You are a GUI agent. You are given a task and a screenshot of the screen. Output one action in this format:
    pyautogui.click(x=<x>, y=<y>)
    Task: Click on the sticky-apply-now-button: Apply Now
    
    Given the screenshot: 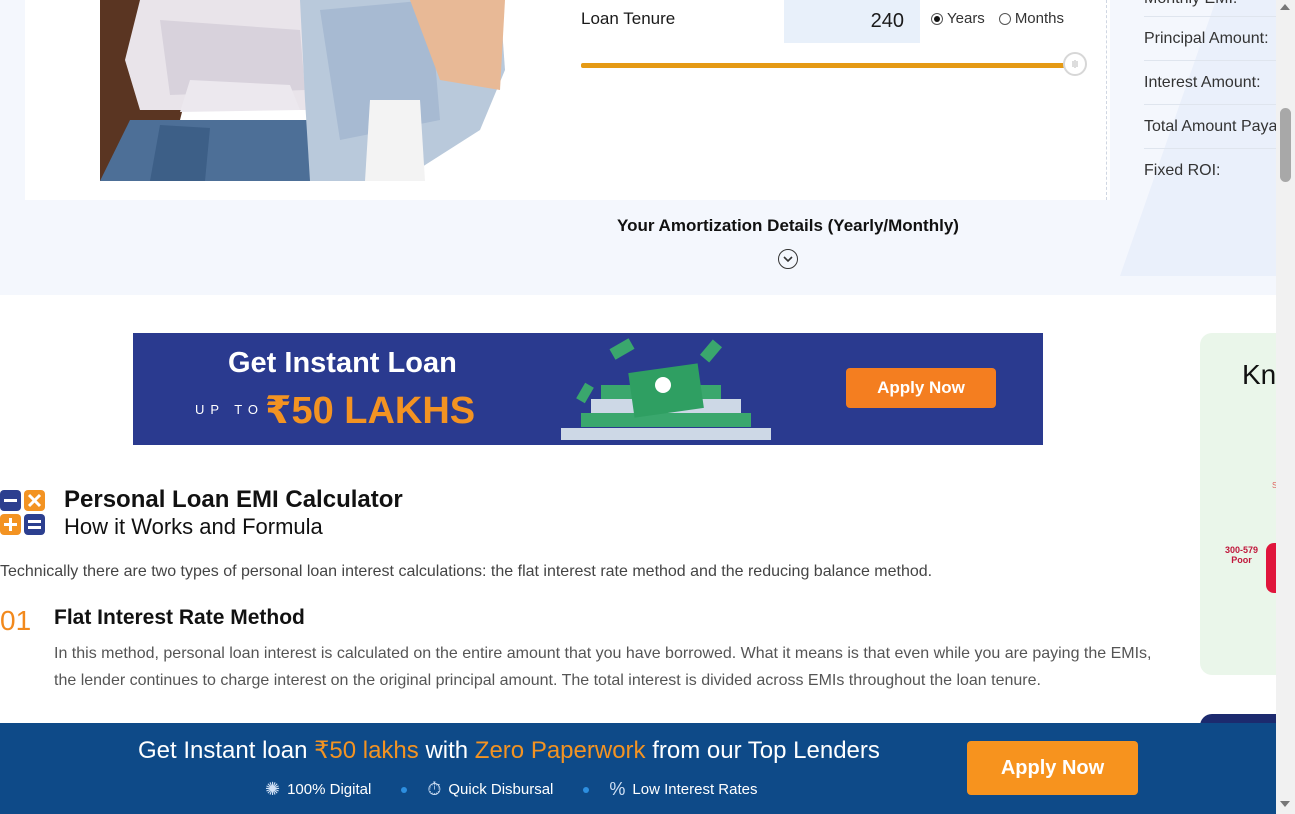 What is the action you would take?
    pyautogui.click(x=1052, y=768)
    